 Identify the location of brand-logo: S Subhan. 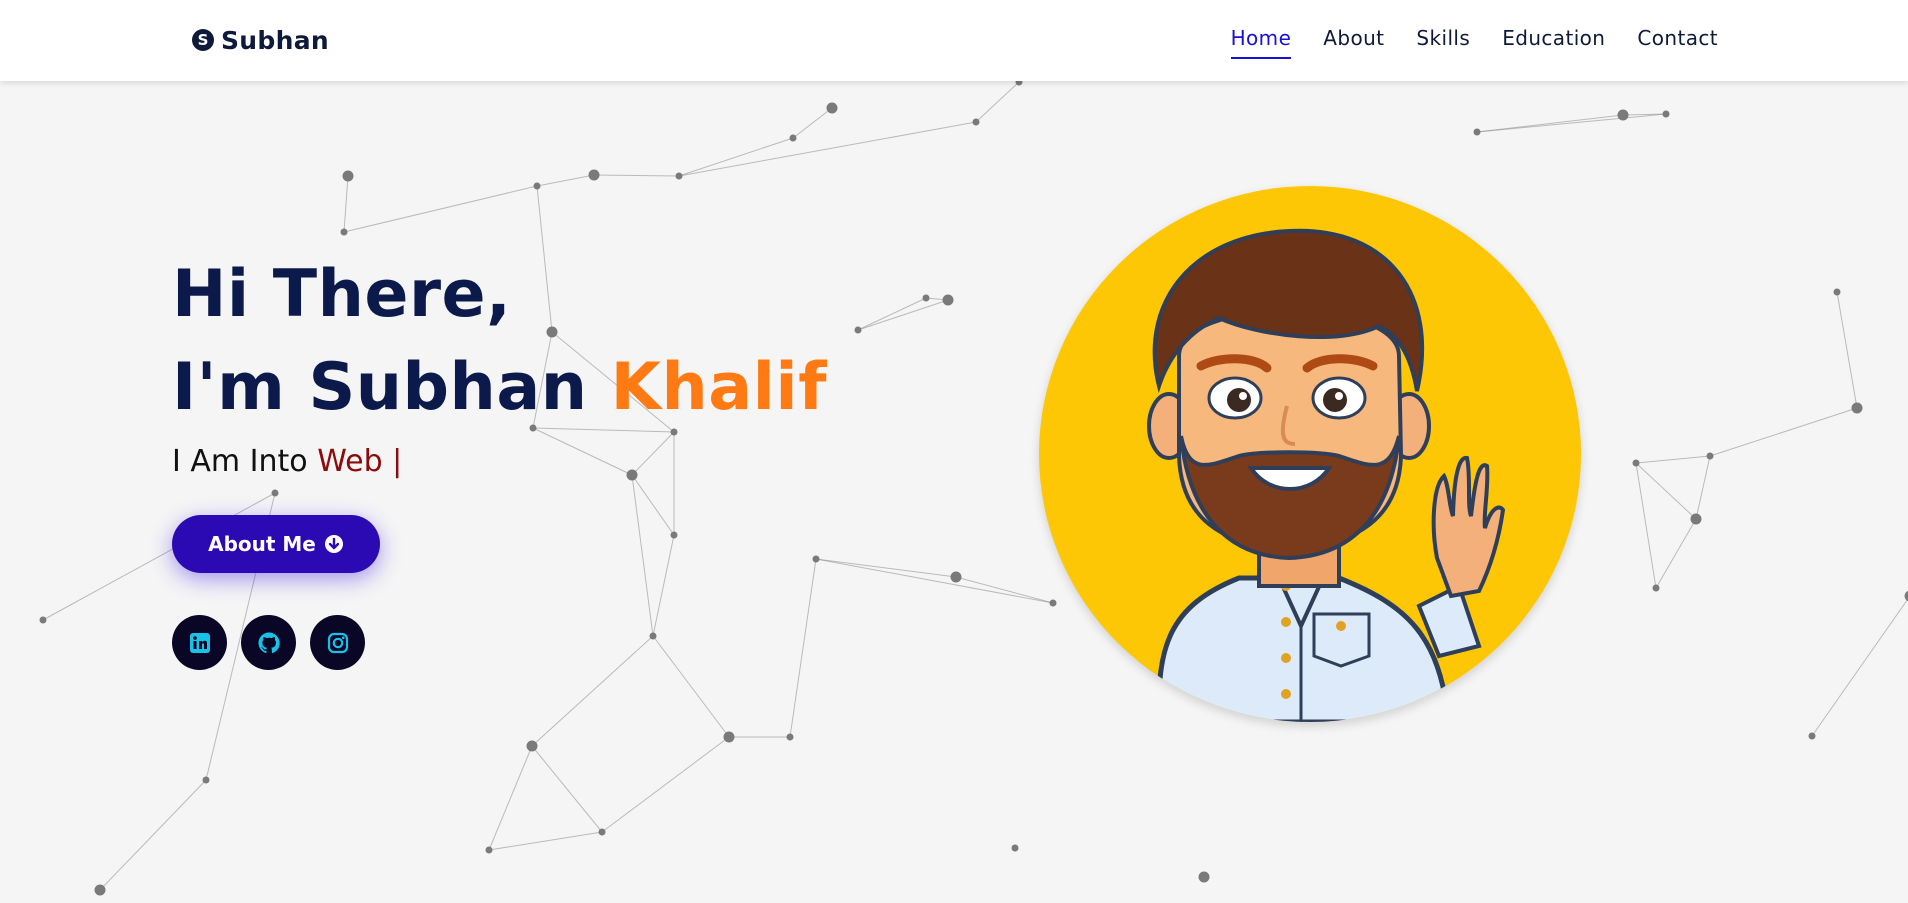
(260, 40).